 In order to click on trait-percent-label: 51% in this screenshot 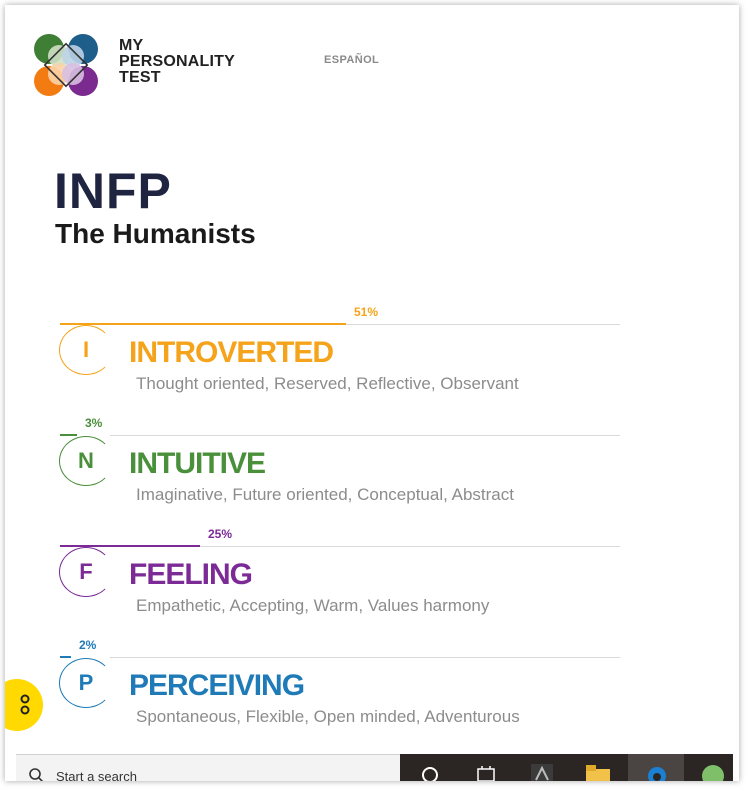, I will do `click(366, 312)`.